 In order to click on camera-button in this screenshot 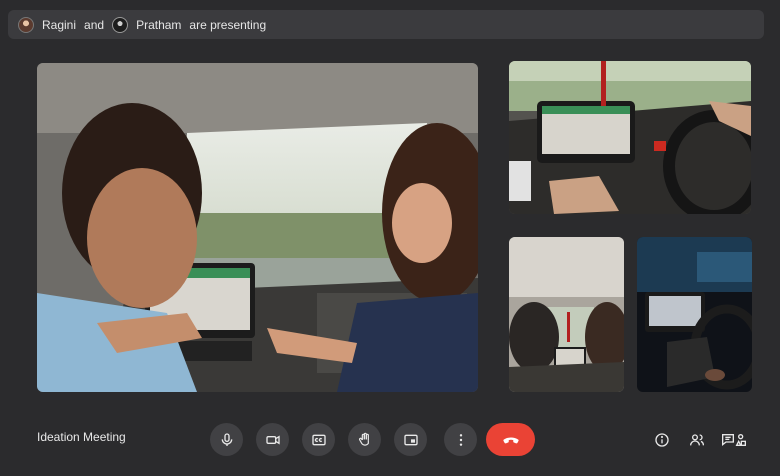, I will do `click(272, 439)`.